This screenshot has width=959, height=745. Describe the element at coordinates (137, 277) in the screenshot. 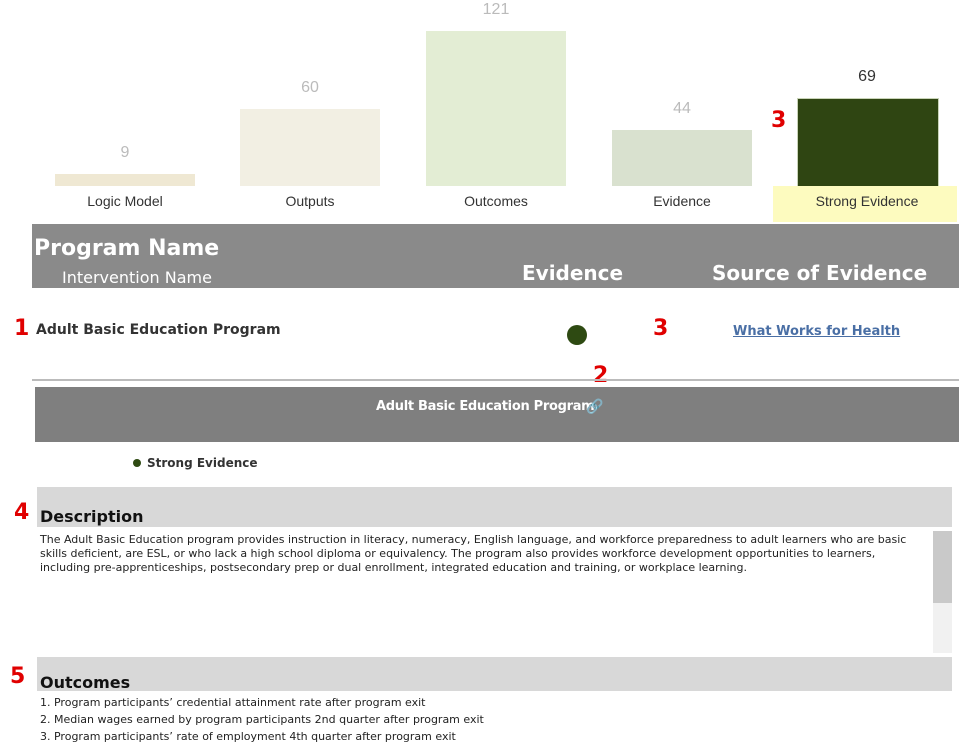

I see `header-intervention-name: Intervention Name` at that location.